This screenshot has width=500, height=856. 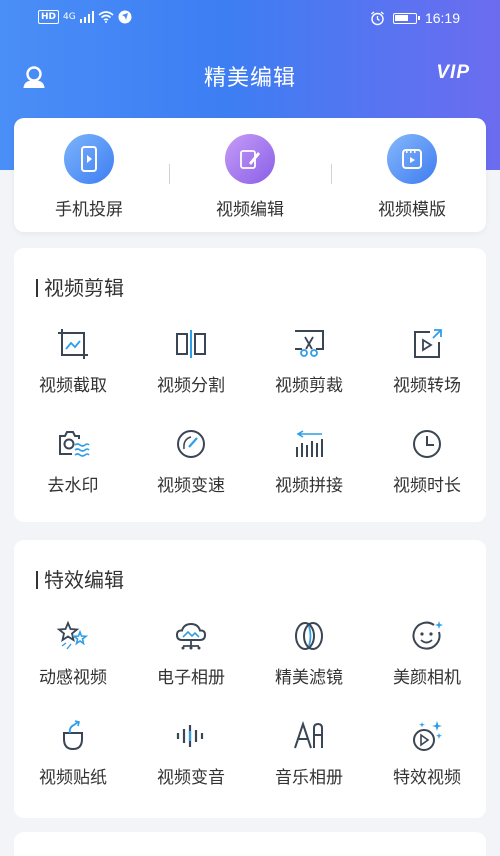 What do you see at coordinates (309, 636) in the screenshot?
I see `filter-rings-icon` at bounding box center [309, 636].